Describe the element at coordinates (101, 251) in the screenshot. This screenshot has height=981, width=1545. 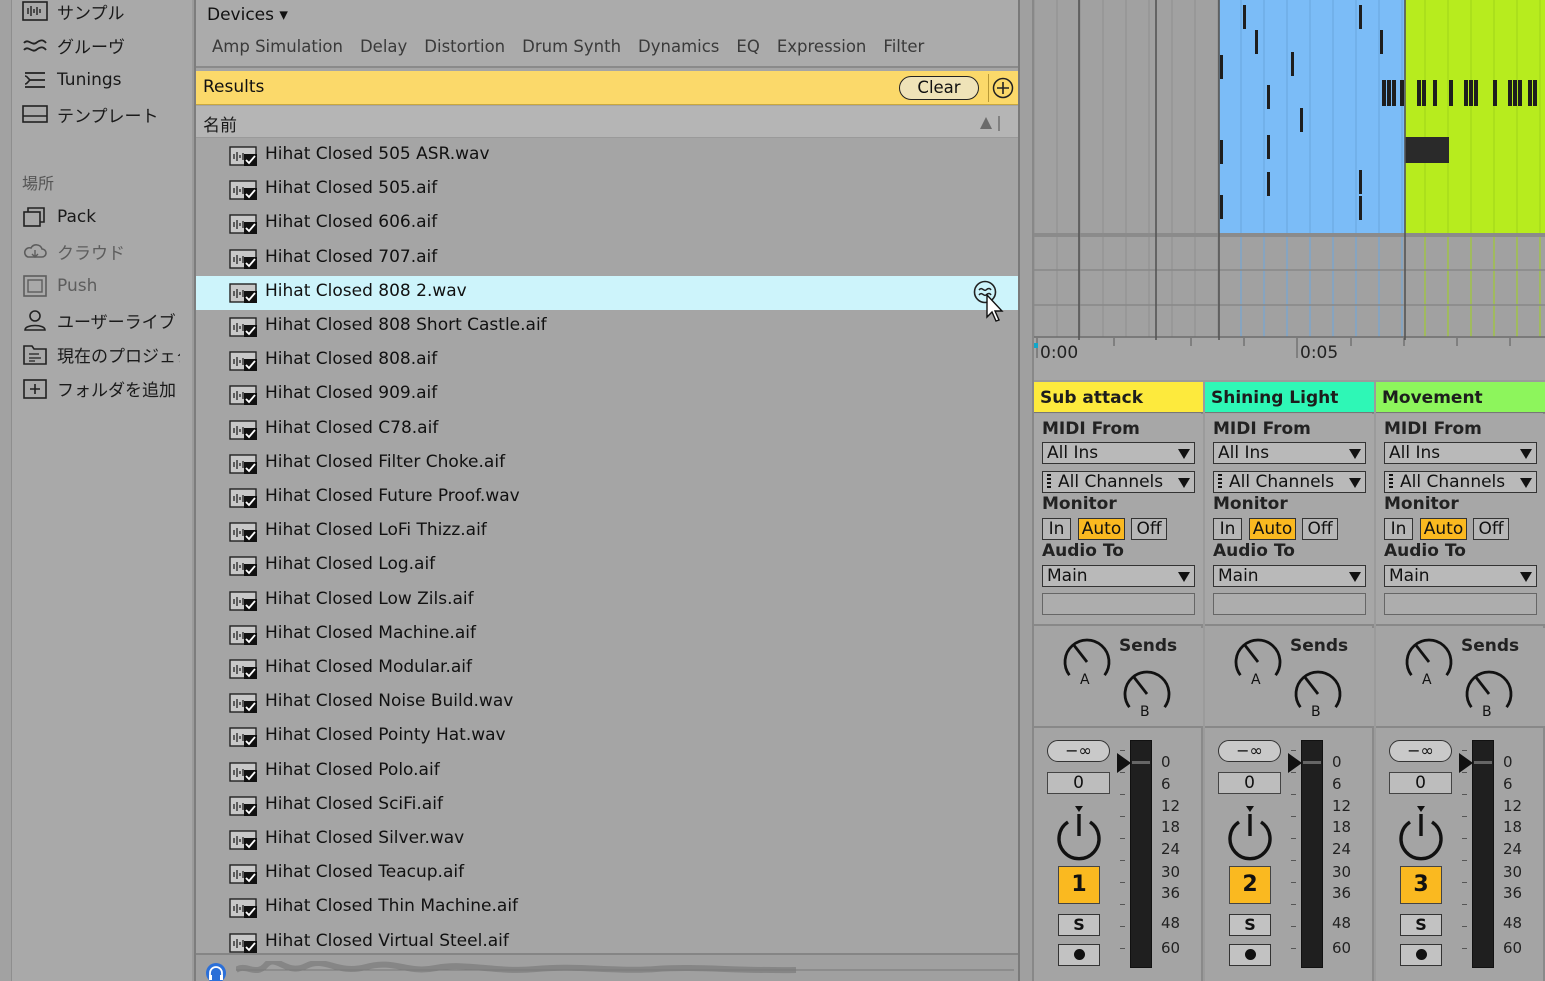
I see `sidebar-item-cloud: クラウド` at that location.